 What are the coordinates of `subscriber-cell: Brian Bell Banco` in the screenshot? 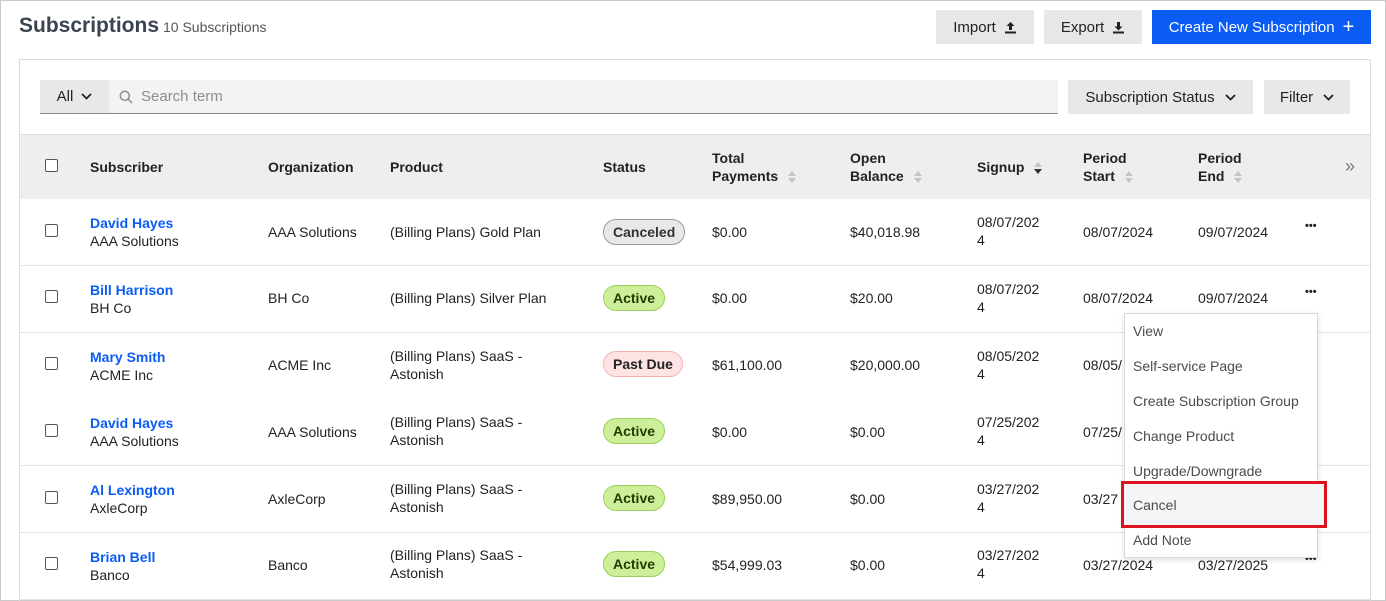 It's located at (122, 566).